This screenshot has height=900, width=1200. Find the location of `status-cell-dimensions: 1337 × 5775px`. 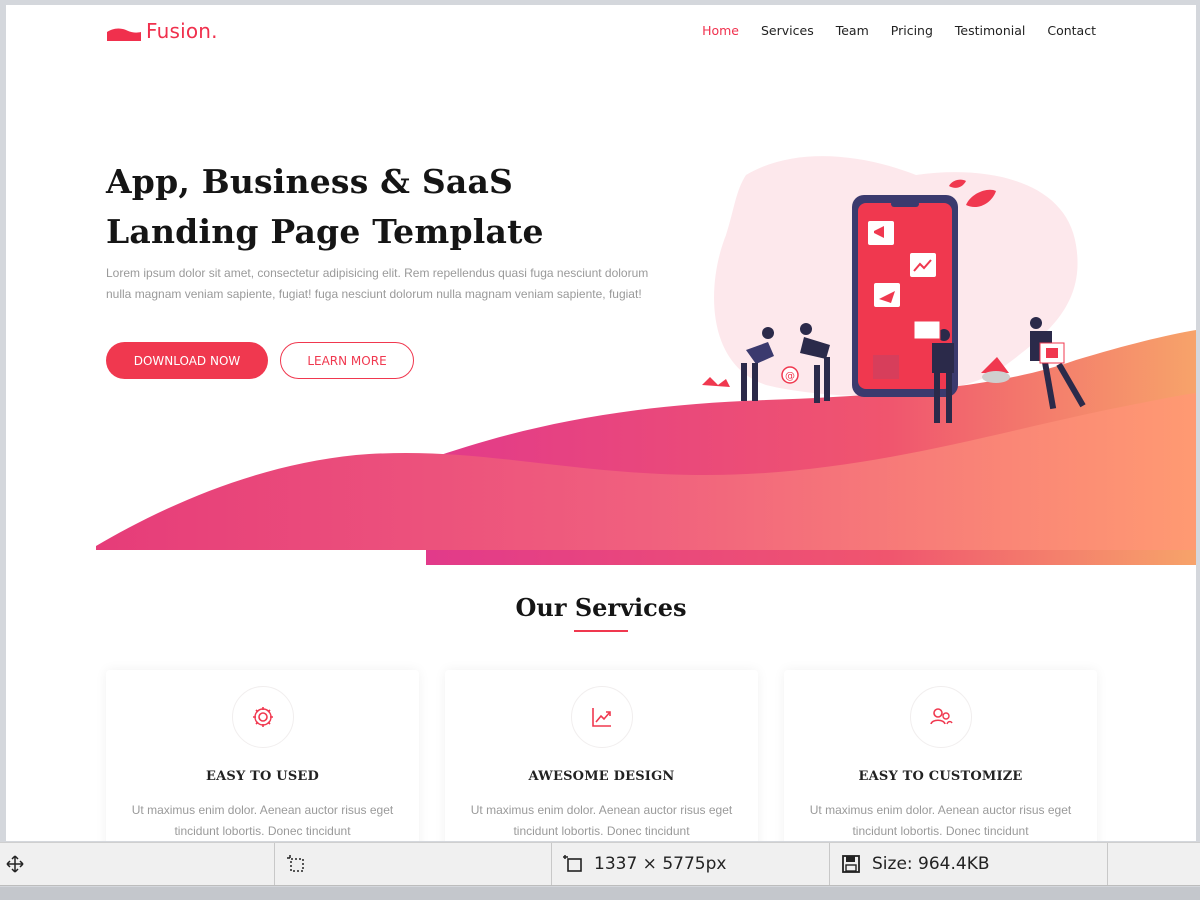

status-cell-dimensions: 1337 × 5775px is located at coordinates (691, 864).